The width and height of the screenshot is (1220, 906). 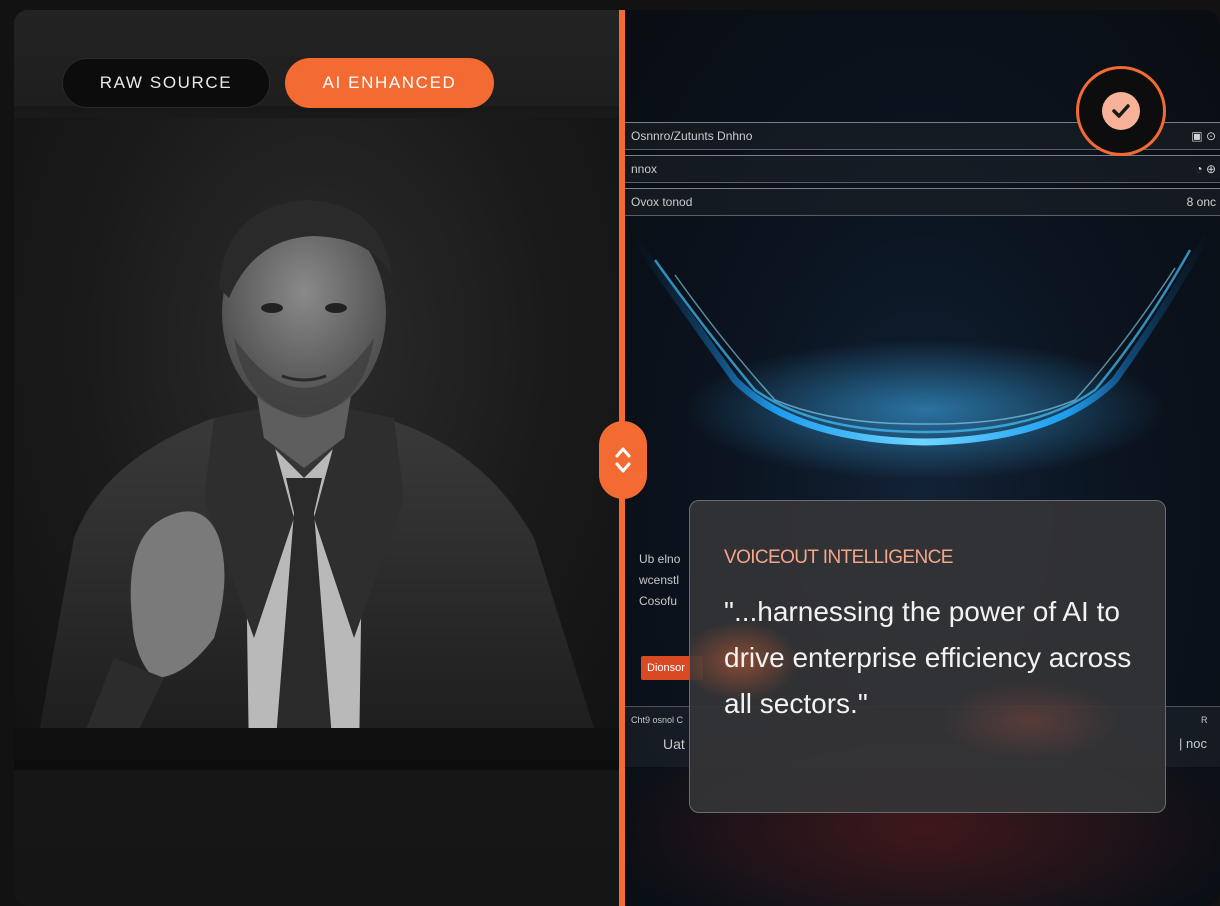 What do you see at coordinates (166, 83) in the screenshot?
I see `raw-source-toggle: RAW SOURCE` at bounding box center [166, 83].